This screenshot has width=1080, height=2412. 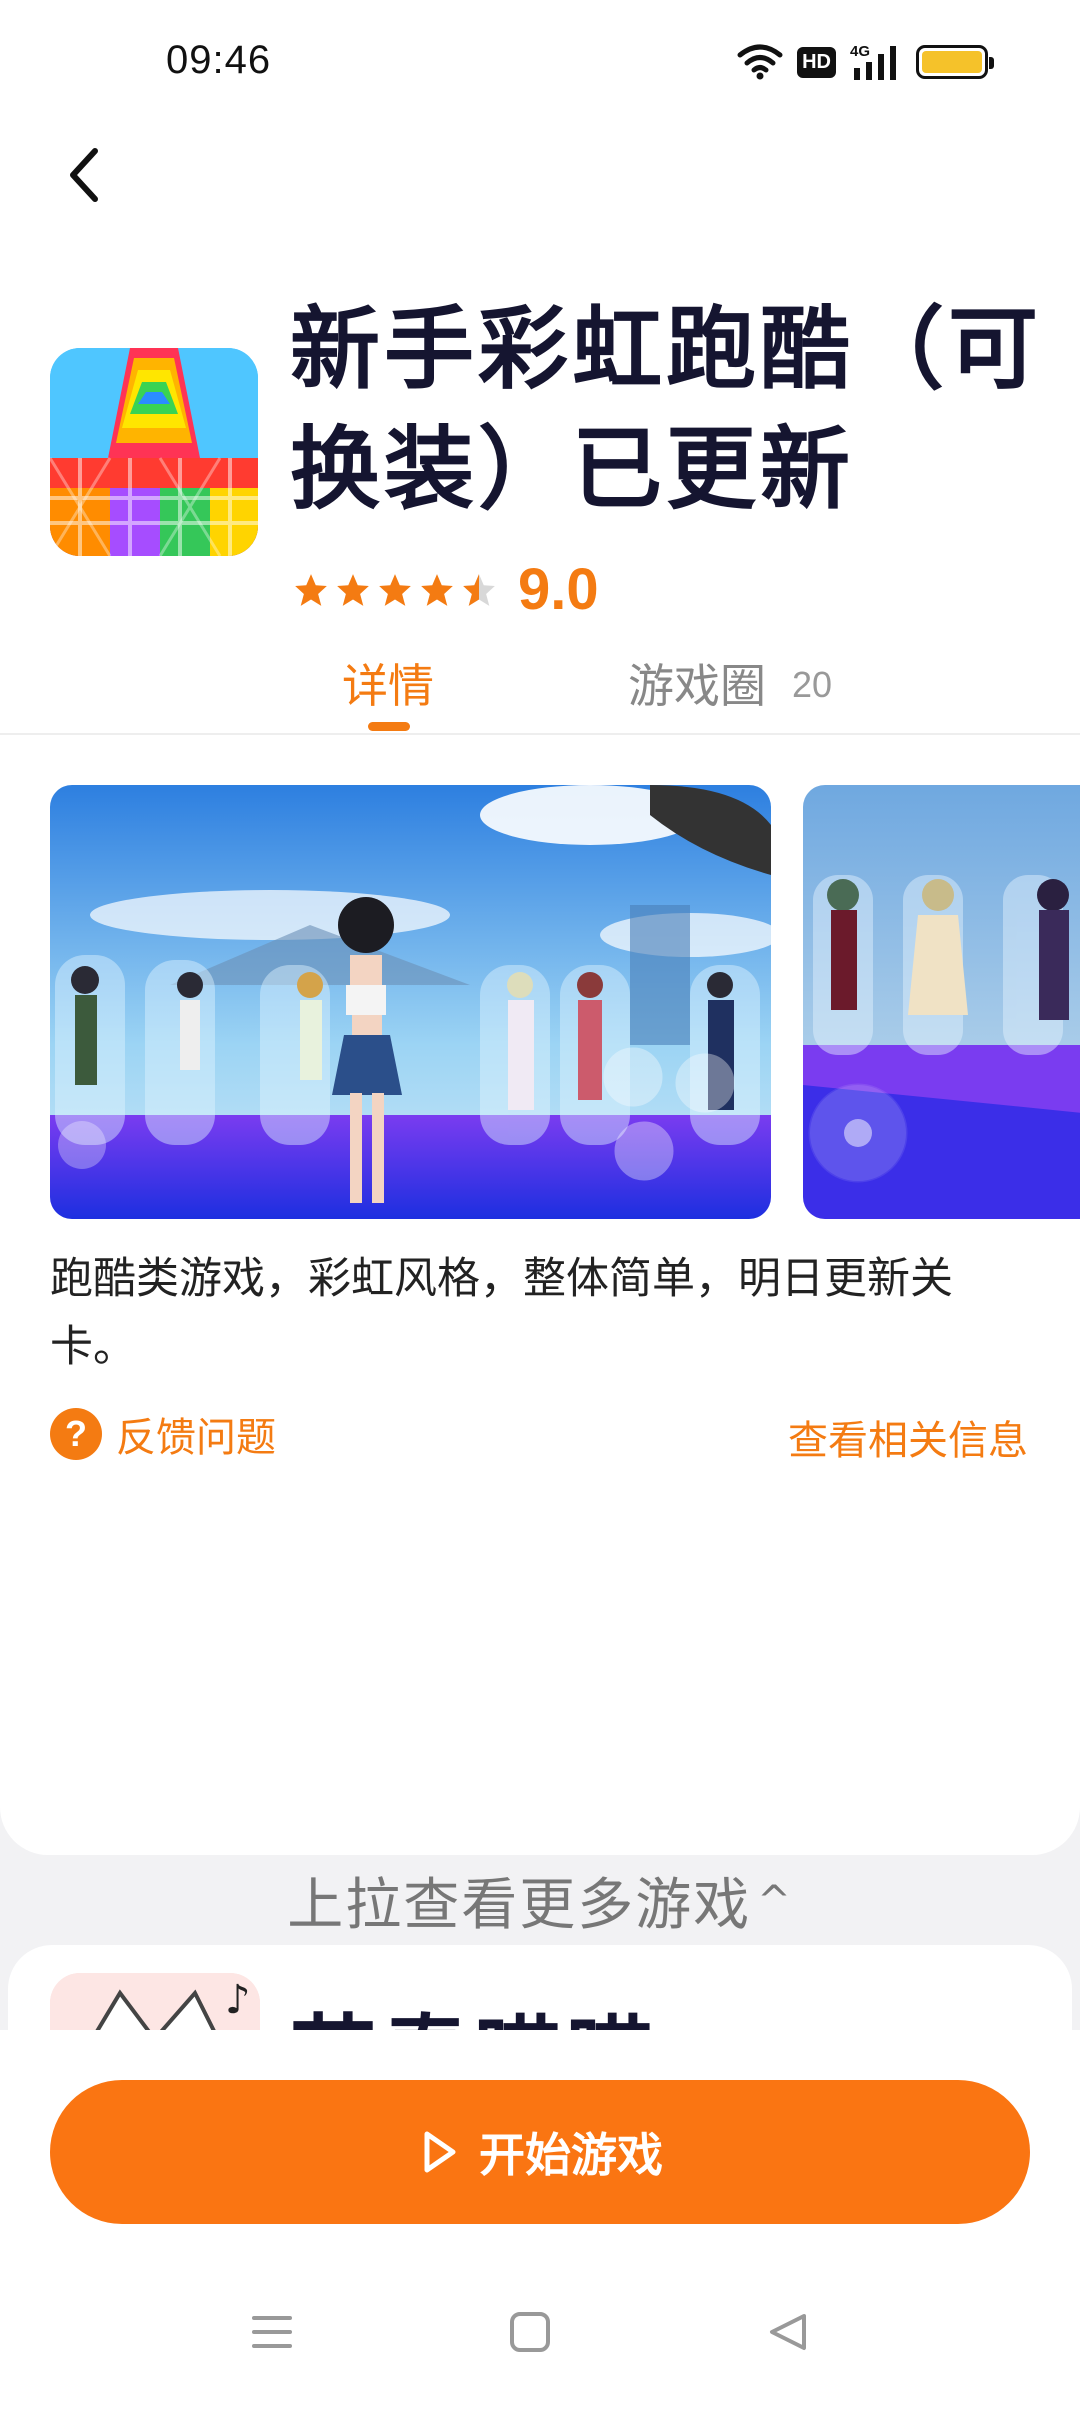 What do you see at coordinates (760, 62) in the screenshot?
I see `wifi-icon` at bounding box center [760, 62].